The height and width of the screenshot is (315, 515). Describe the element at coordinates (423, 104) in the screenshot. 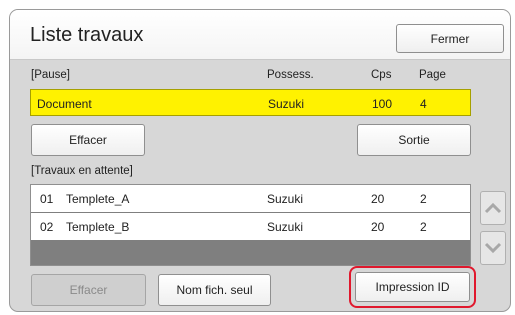

I see `paused-job-page: 4` at that location.